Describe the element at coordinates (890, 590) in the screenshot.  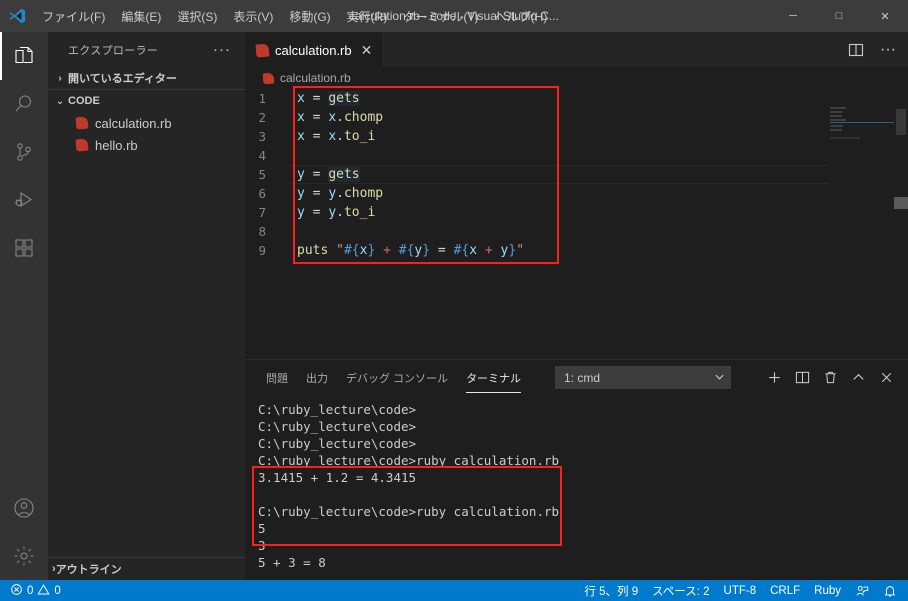
I see `bell-icon` at that location.